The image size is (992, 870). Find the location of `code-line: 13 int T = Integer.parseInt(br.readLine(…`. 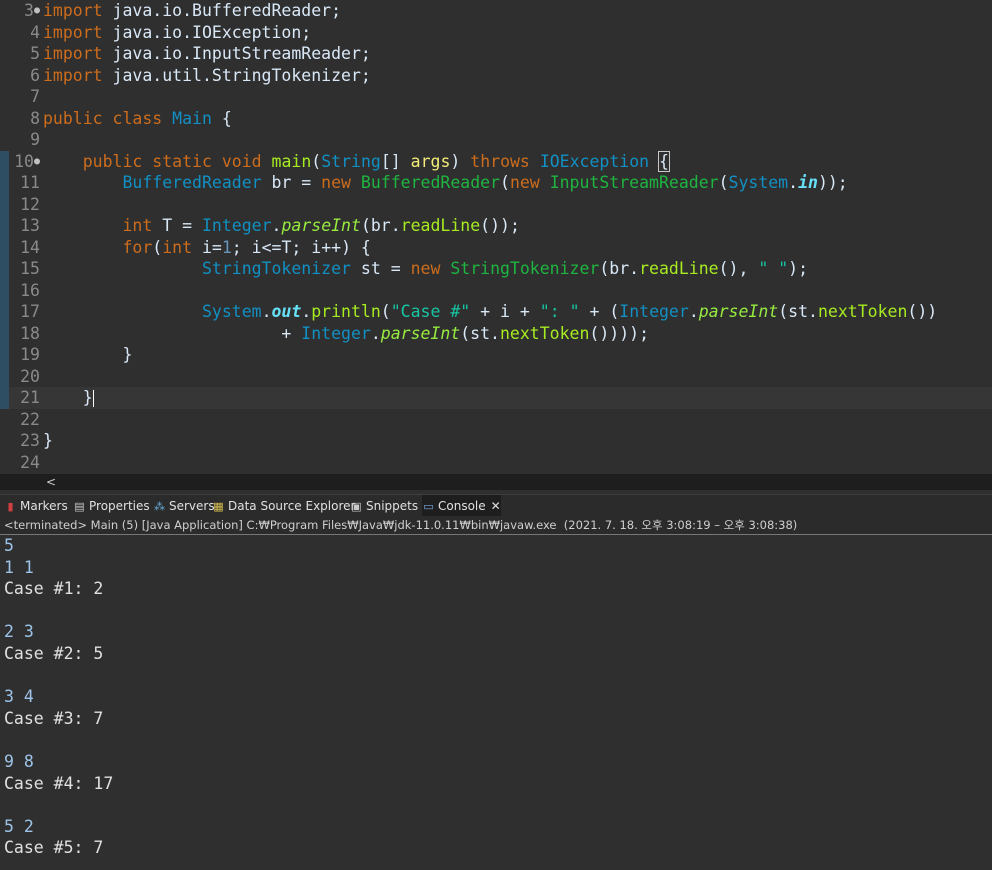

code-line: 13 int T = Integer.parseInt(br.readLine(… is located at coordinates (496, 226).